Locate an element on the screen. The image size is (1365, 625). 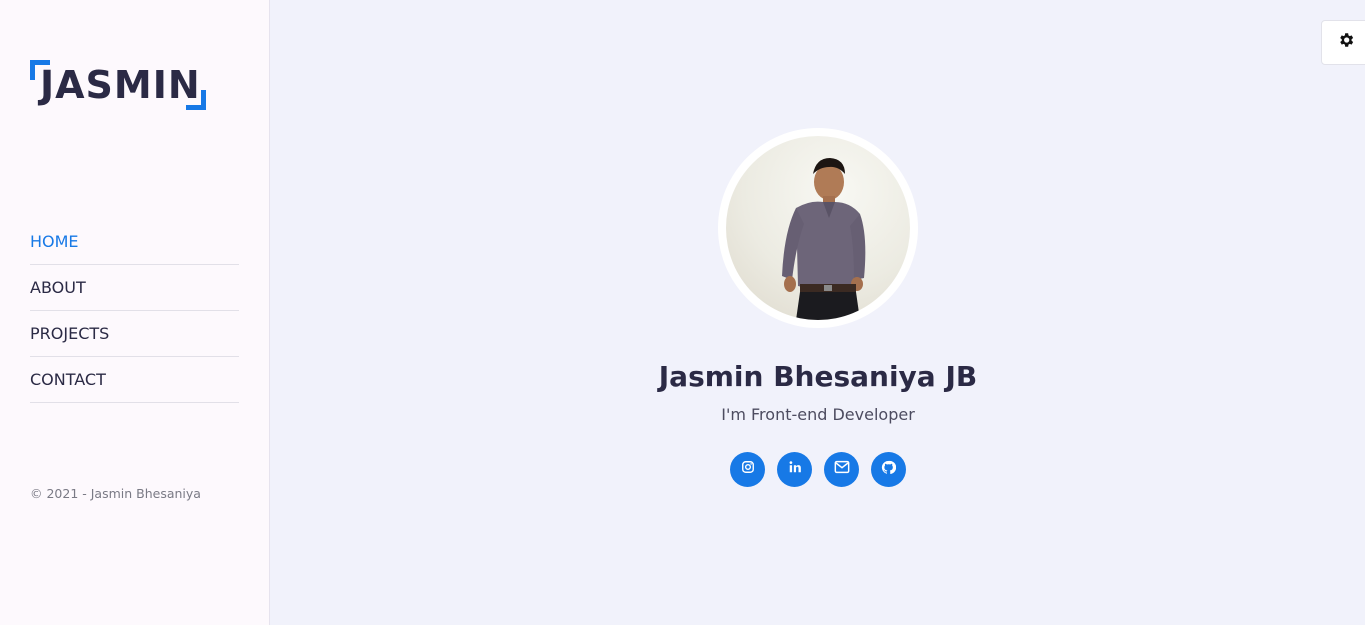
github-link is located at coordinates (888, 469).